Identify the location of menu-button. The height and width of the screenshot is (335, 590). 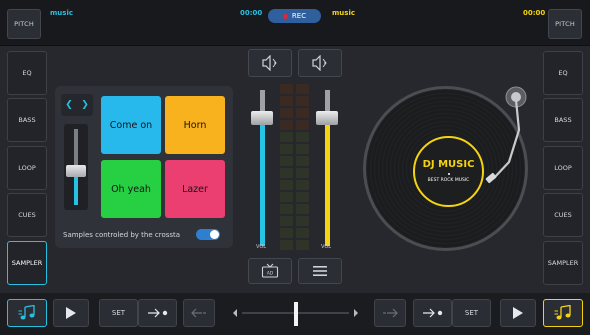
(320, 271).